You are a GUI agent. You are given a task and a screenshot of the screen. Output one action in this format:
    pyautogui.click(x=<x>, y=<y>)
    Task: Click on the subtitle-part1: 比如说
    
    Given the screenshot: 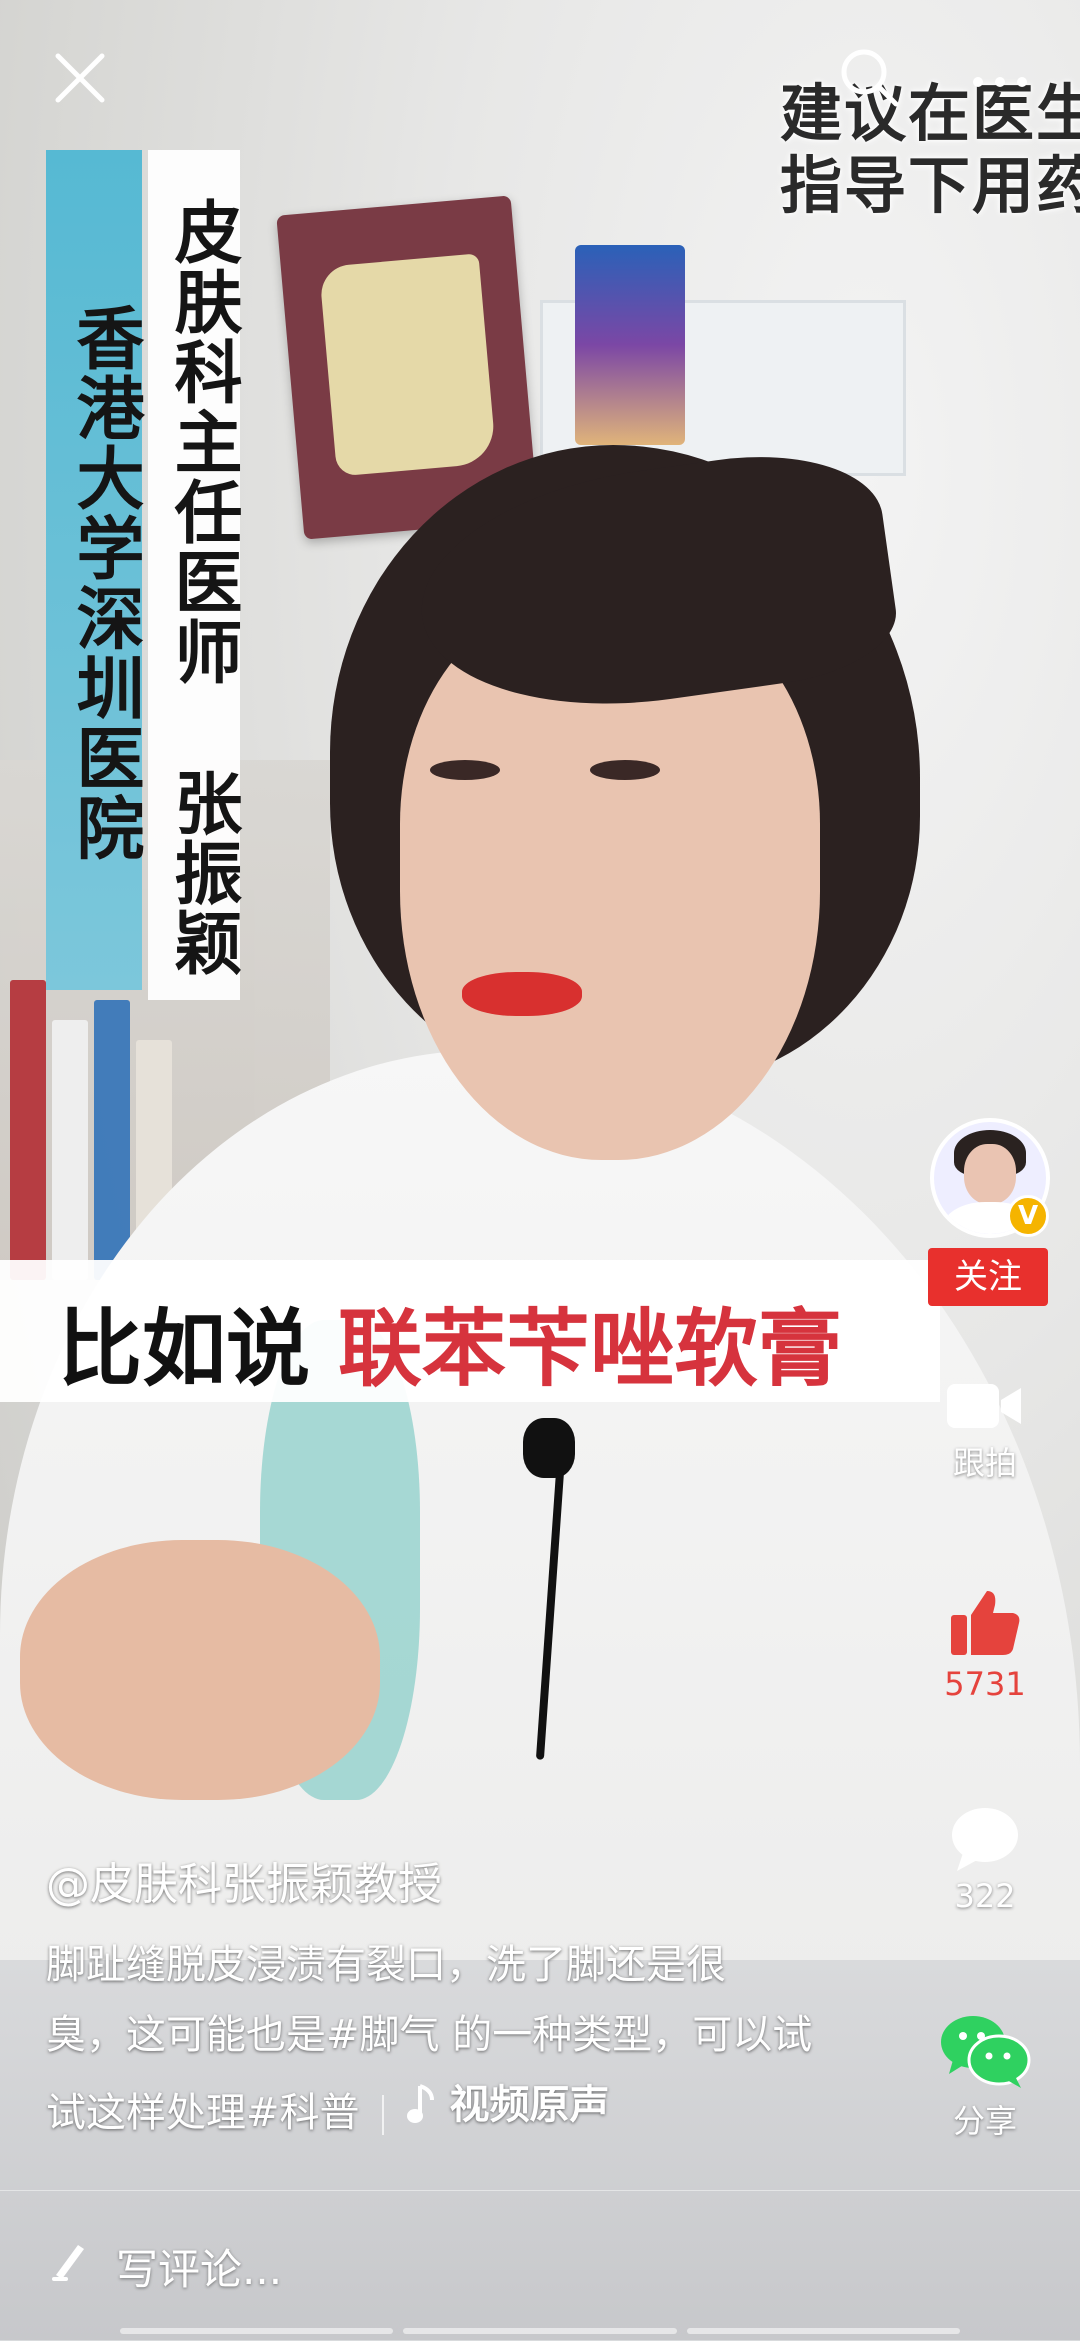 What is the action you would take?
    pyautogui.click(x=184, y=1349)
    